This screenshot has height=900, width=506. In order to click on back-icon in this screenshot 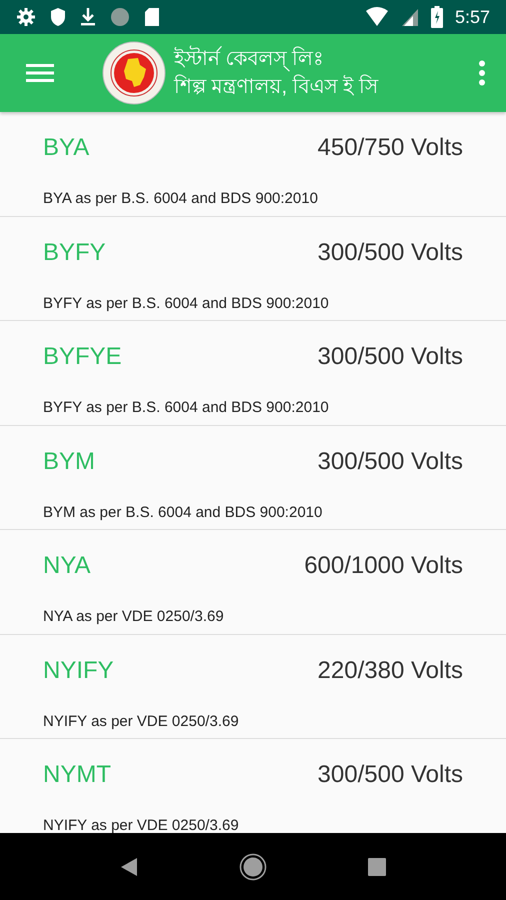, I will do `click(129, 866)`.